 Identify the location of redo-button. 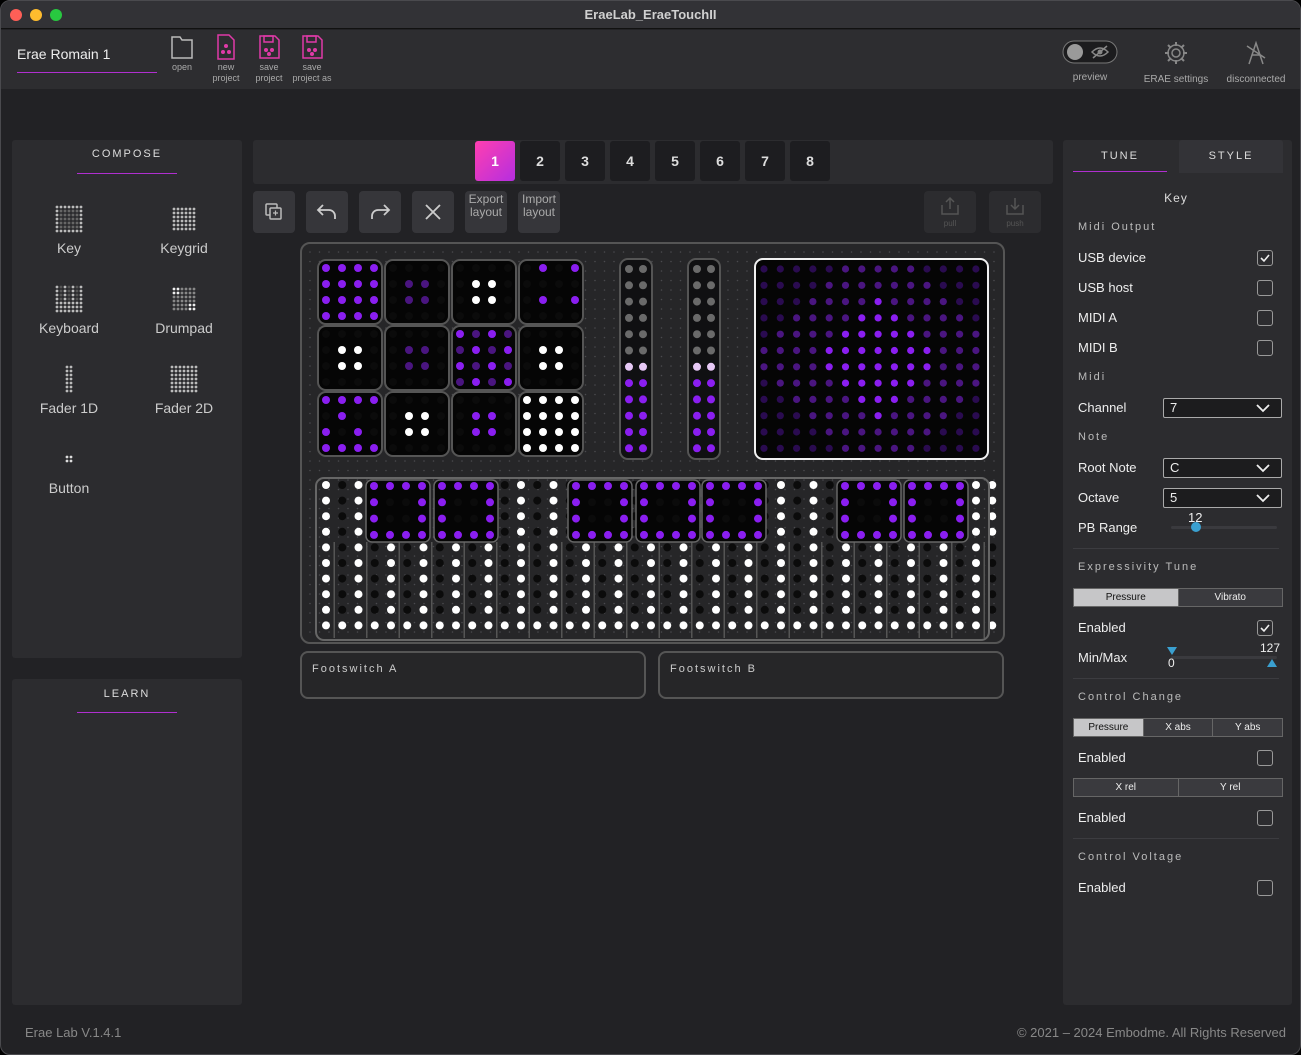
(380, 212).